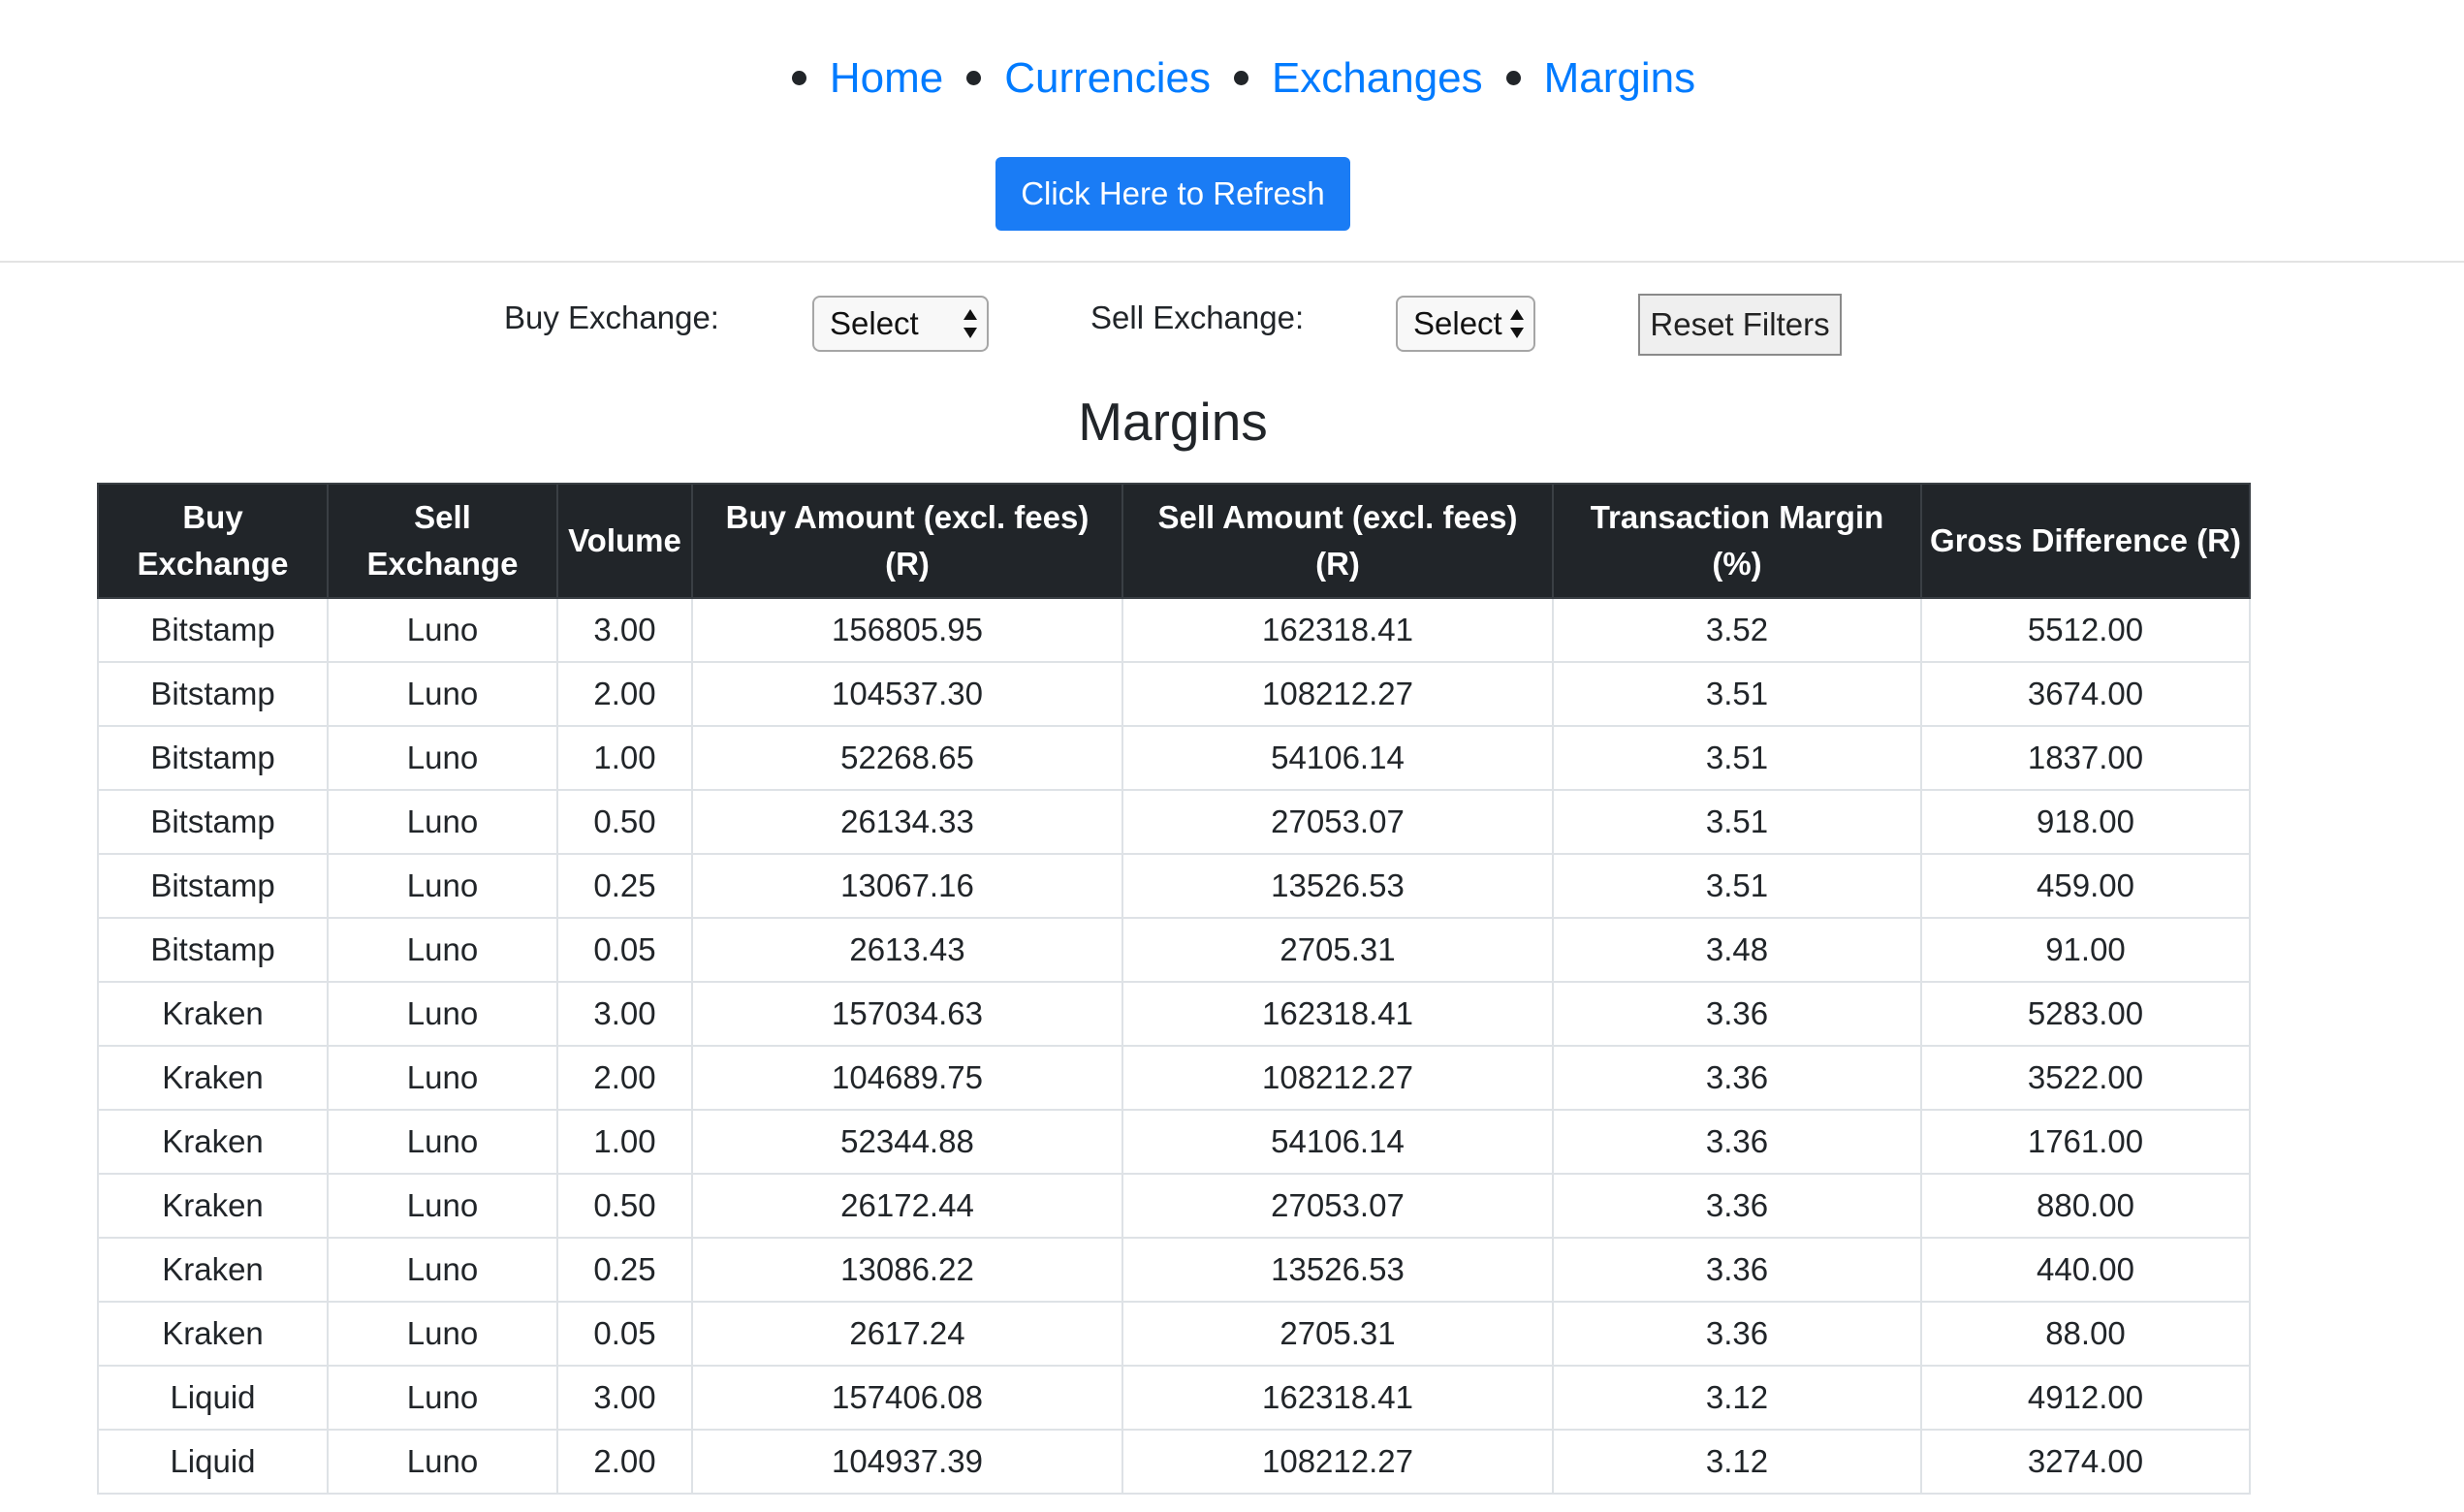  Describe the element at coordinates (1740, 325) in the screenshot. I see `reset-filters-button: Reset Filters` at that location.